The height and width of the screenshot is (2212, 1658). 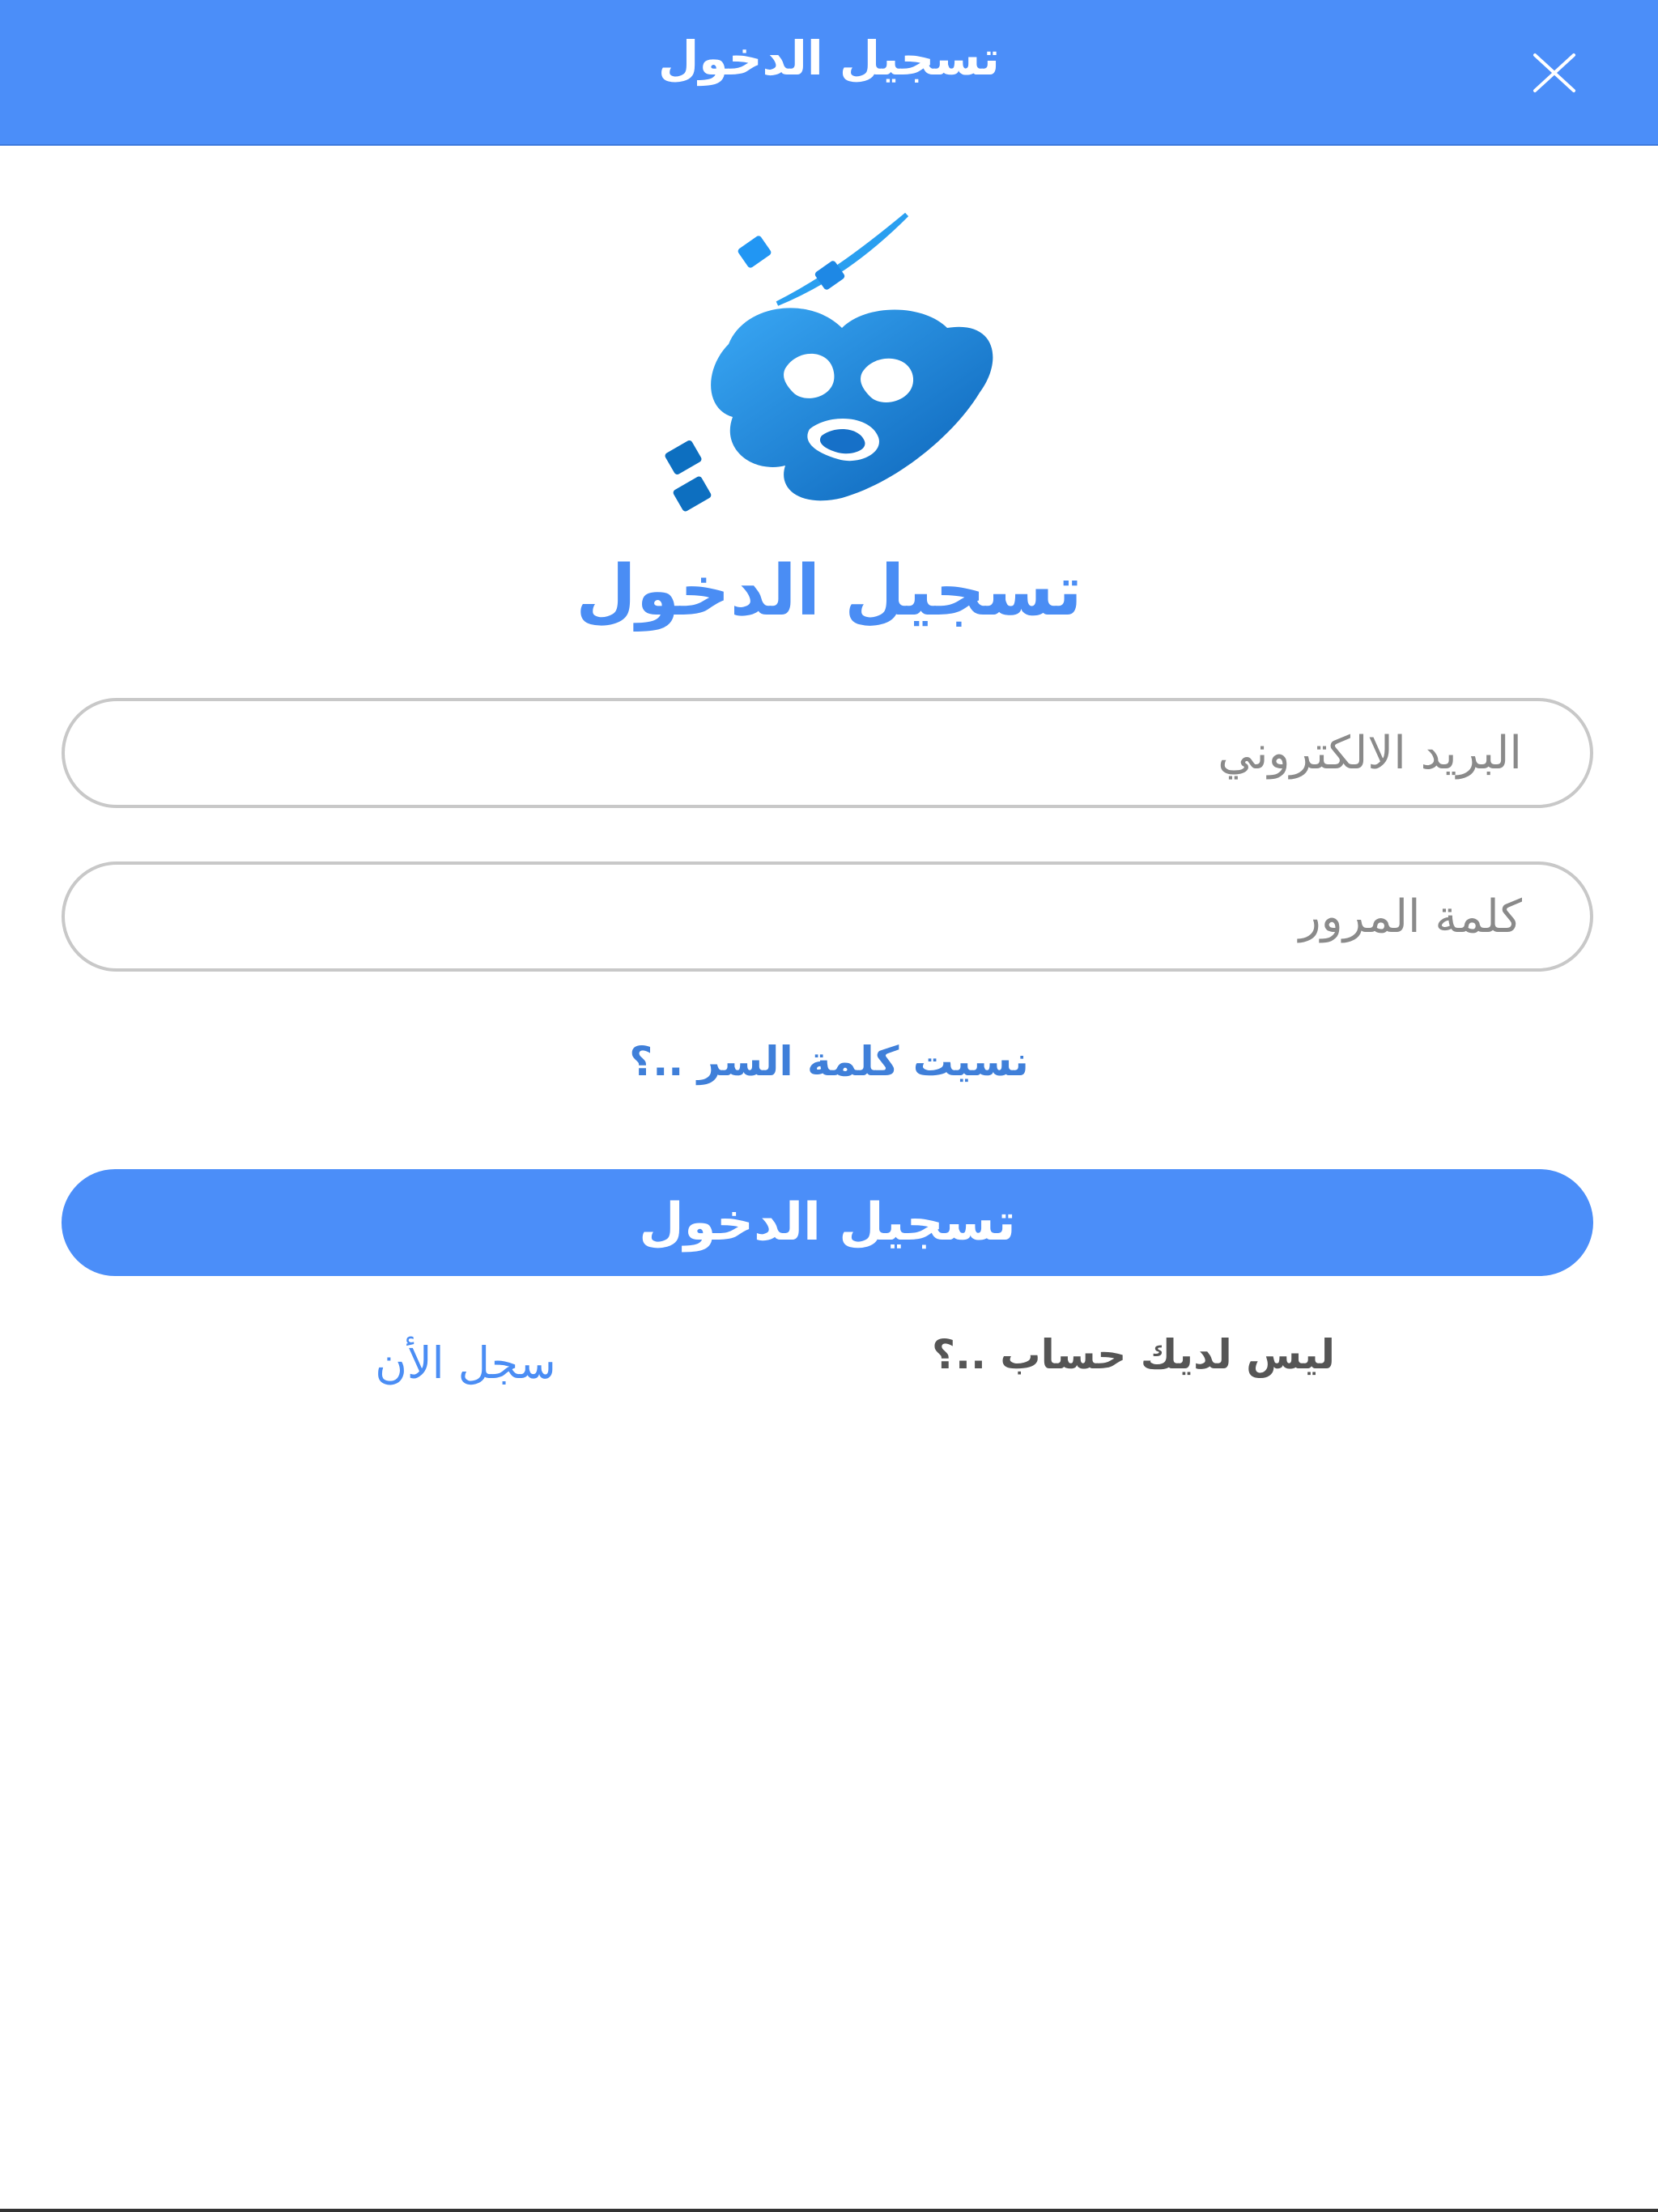 I want to click on password-field, so click(x=827, y=917).